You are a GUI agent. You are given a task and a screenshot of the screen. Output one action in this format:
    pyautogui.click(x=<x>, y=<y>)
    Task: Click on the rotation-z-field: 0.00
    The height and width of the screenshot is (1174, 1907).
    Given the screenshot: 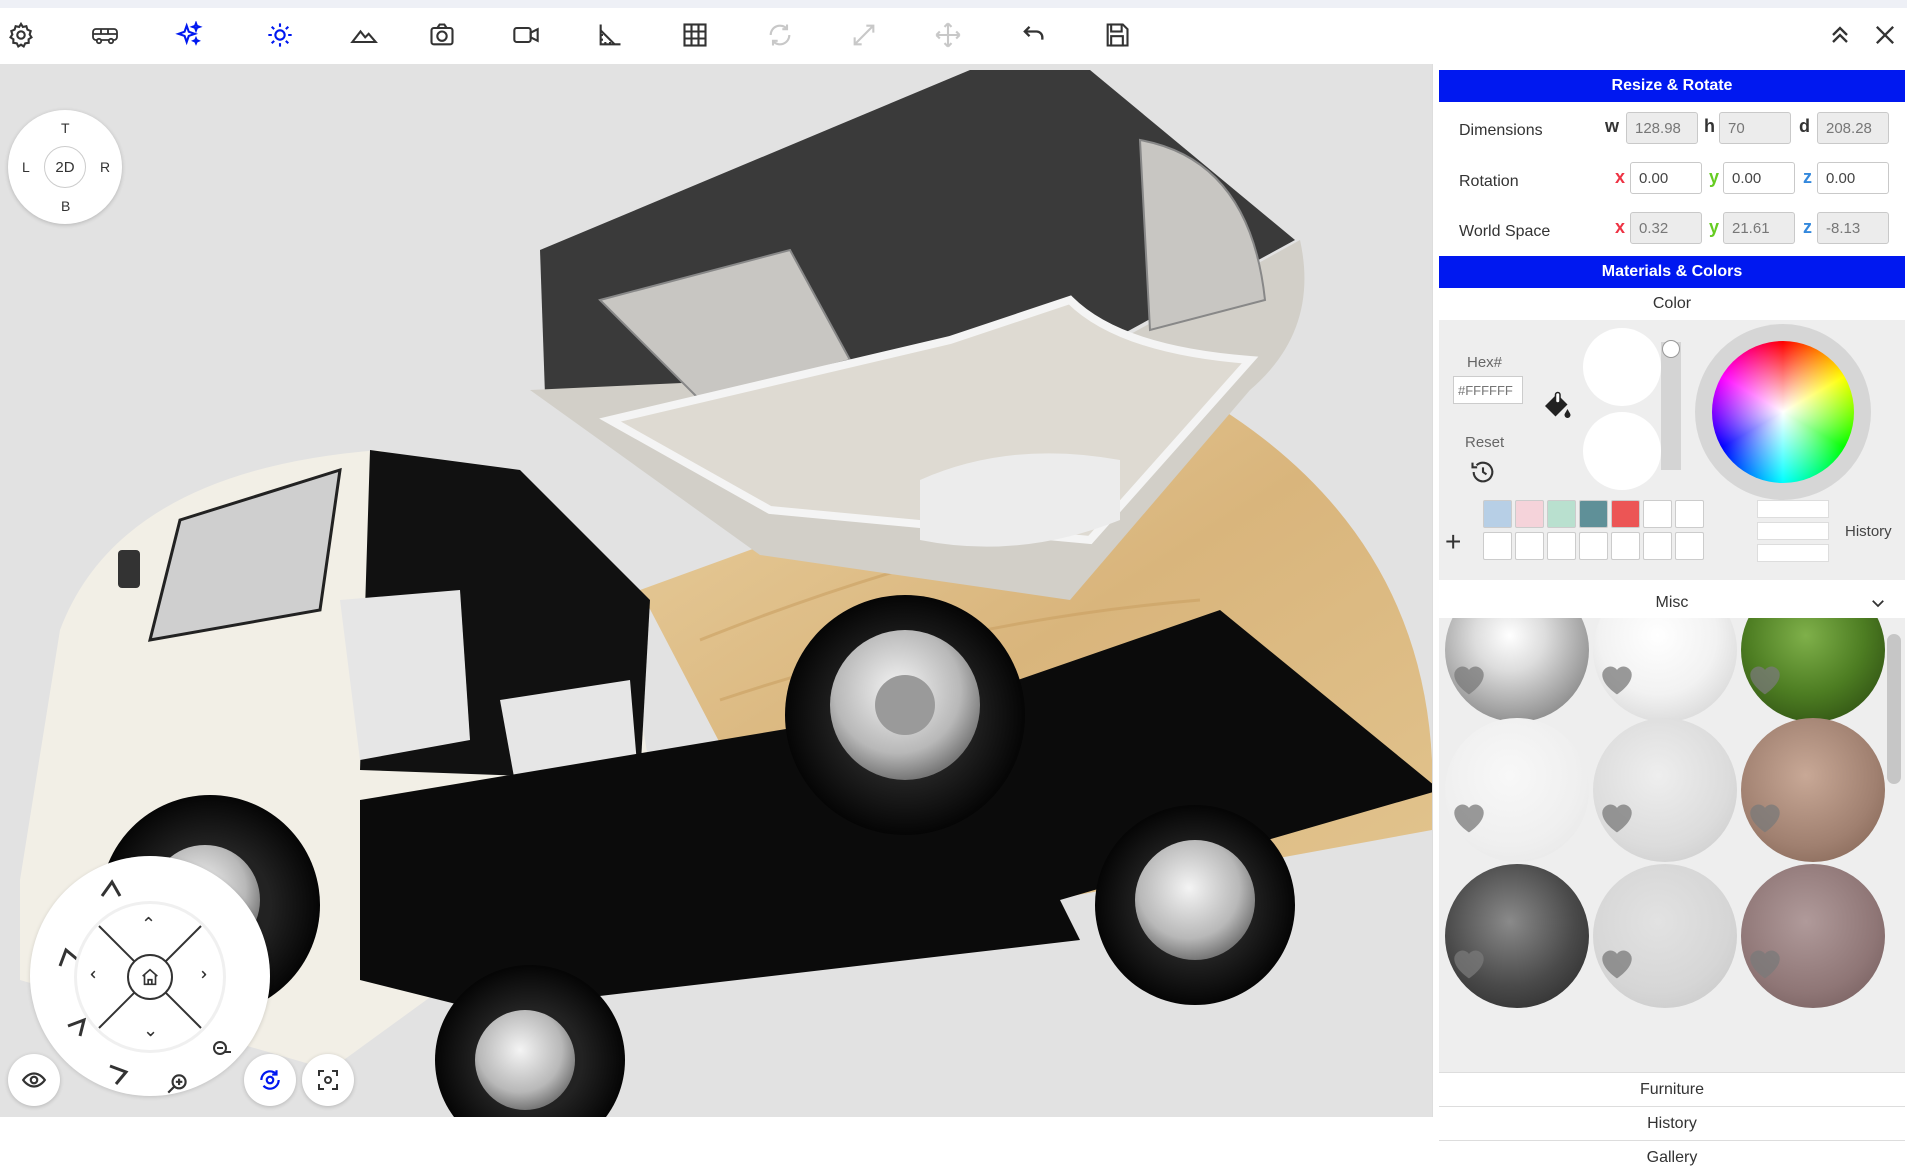 What is the action you would take?
    pyautogui.click(x=1853, y=178)
    